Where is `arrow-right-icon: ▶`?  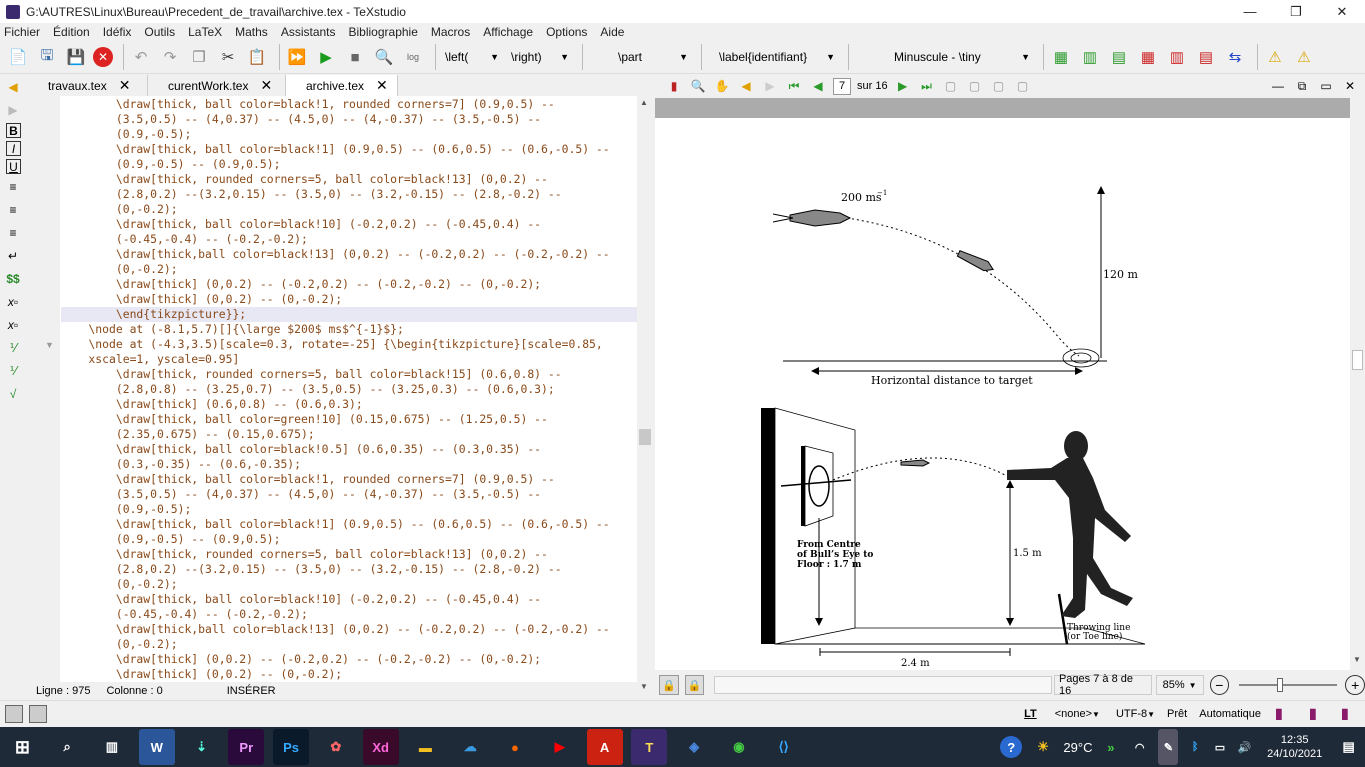
arrow-right-icon: ▶ is located at coordinates (13, 110).